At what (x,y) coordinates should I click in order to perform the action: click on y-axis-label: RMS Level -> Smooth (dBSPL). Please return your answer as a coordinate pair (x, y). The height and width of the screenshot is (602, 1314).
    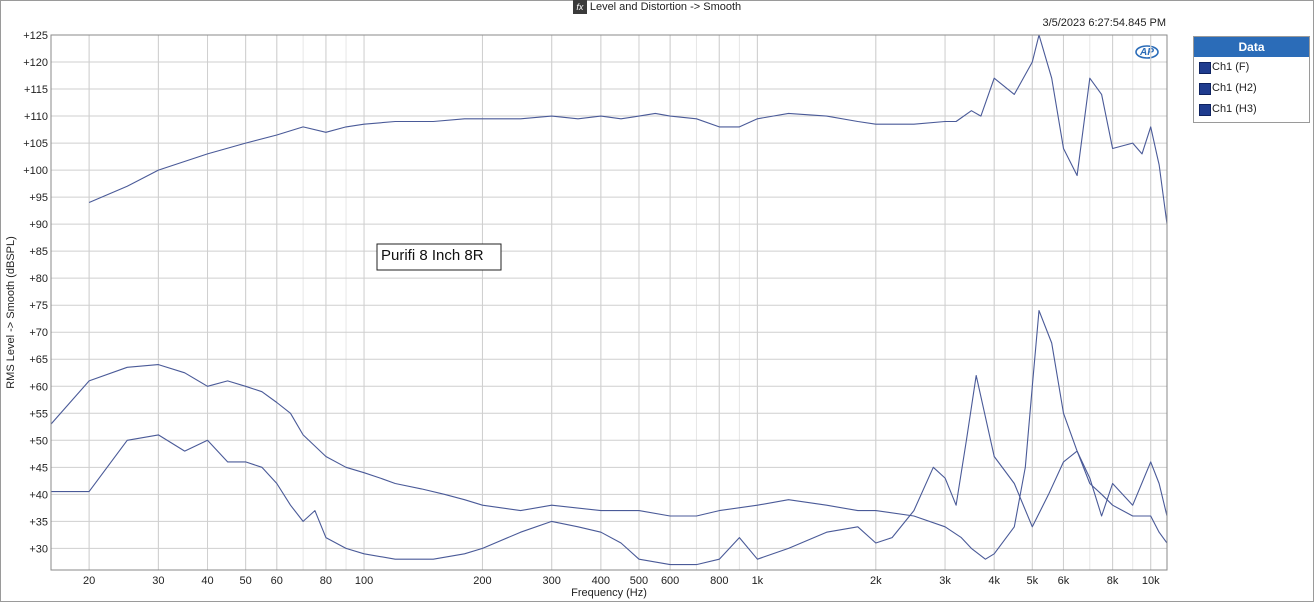
    Looking at the image, I should click on (11, 312).